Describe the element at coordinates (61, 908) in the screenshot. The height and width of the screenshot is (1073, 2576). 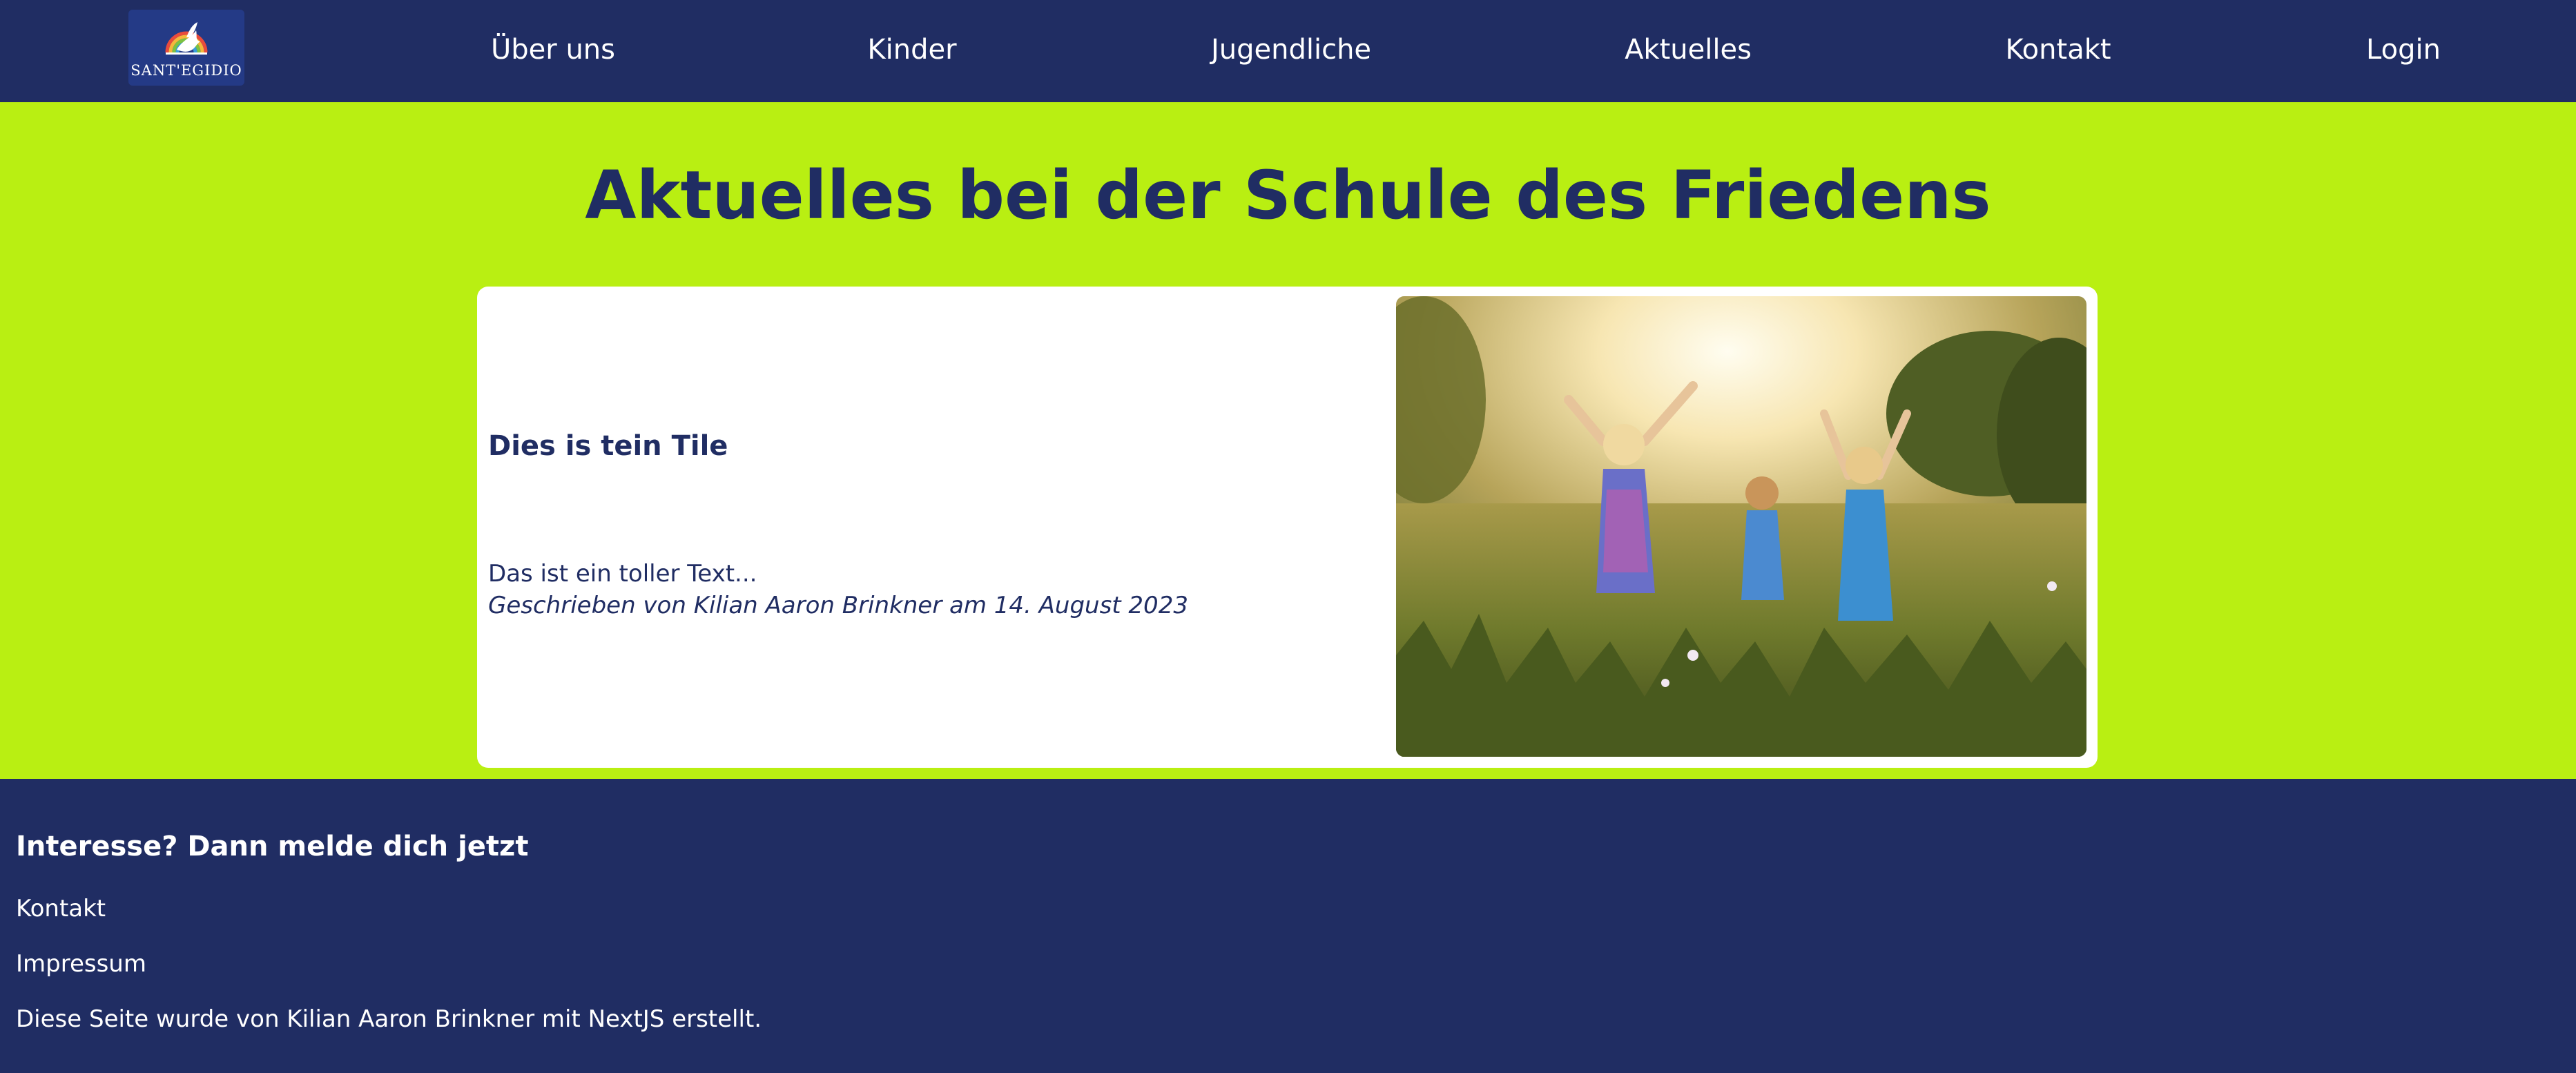
I see `footer-link-kontakt: Kontakt` at that location.